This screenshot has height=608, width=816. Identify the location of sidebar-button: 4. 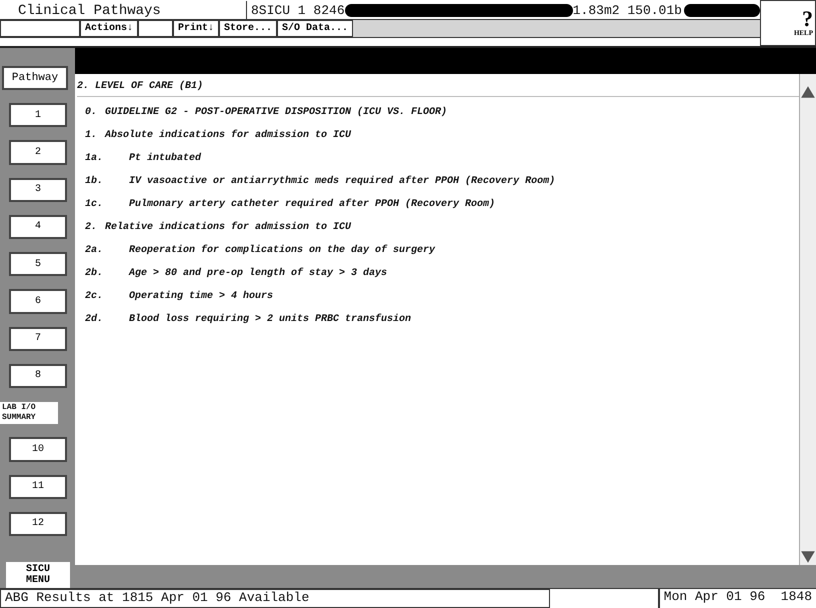
(38, 227).